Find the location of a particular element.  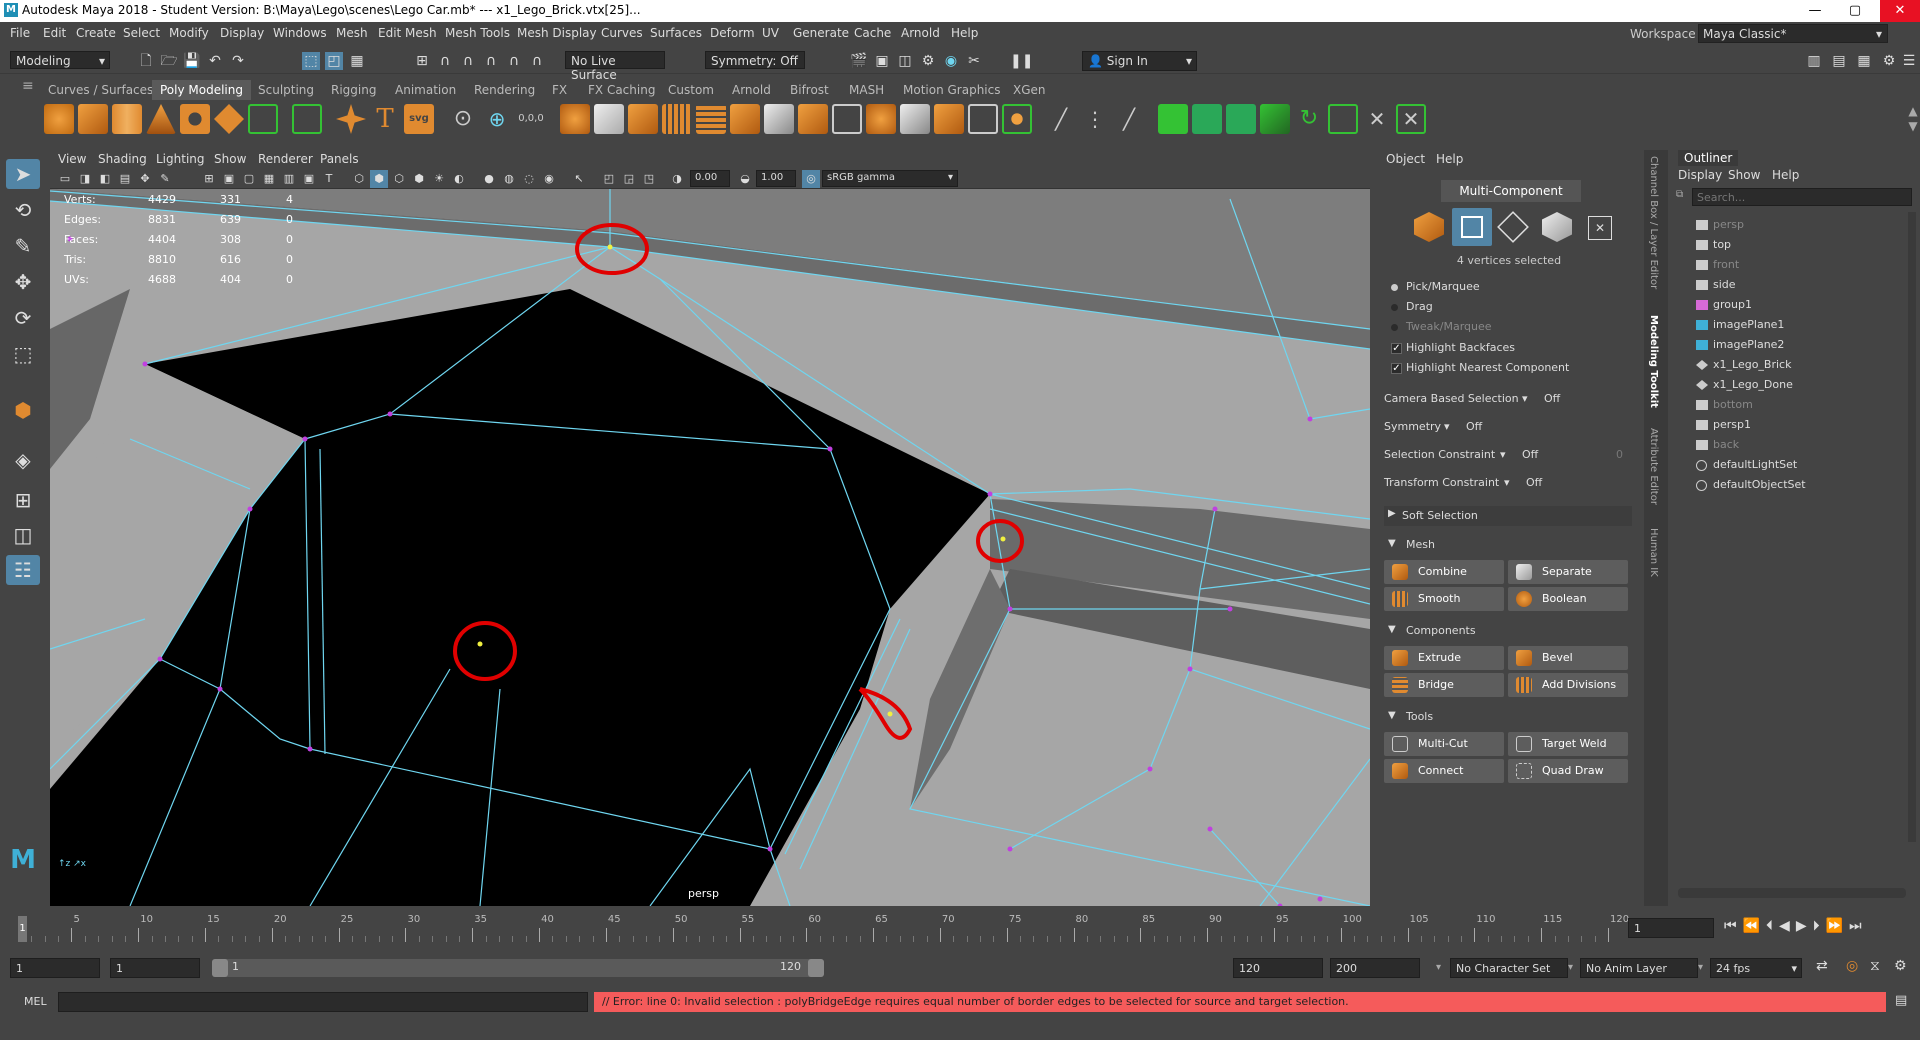

current-time-marker: 1 is located at coordinates (22, 929).